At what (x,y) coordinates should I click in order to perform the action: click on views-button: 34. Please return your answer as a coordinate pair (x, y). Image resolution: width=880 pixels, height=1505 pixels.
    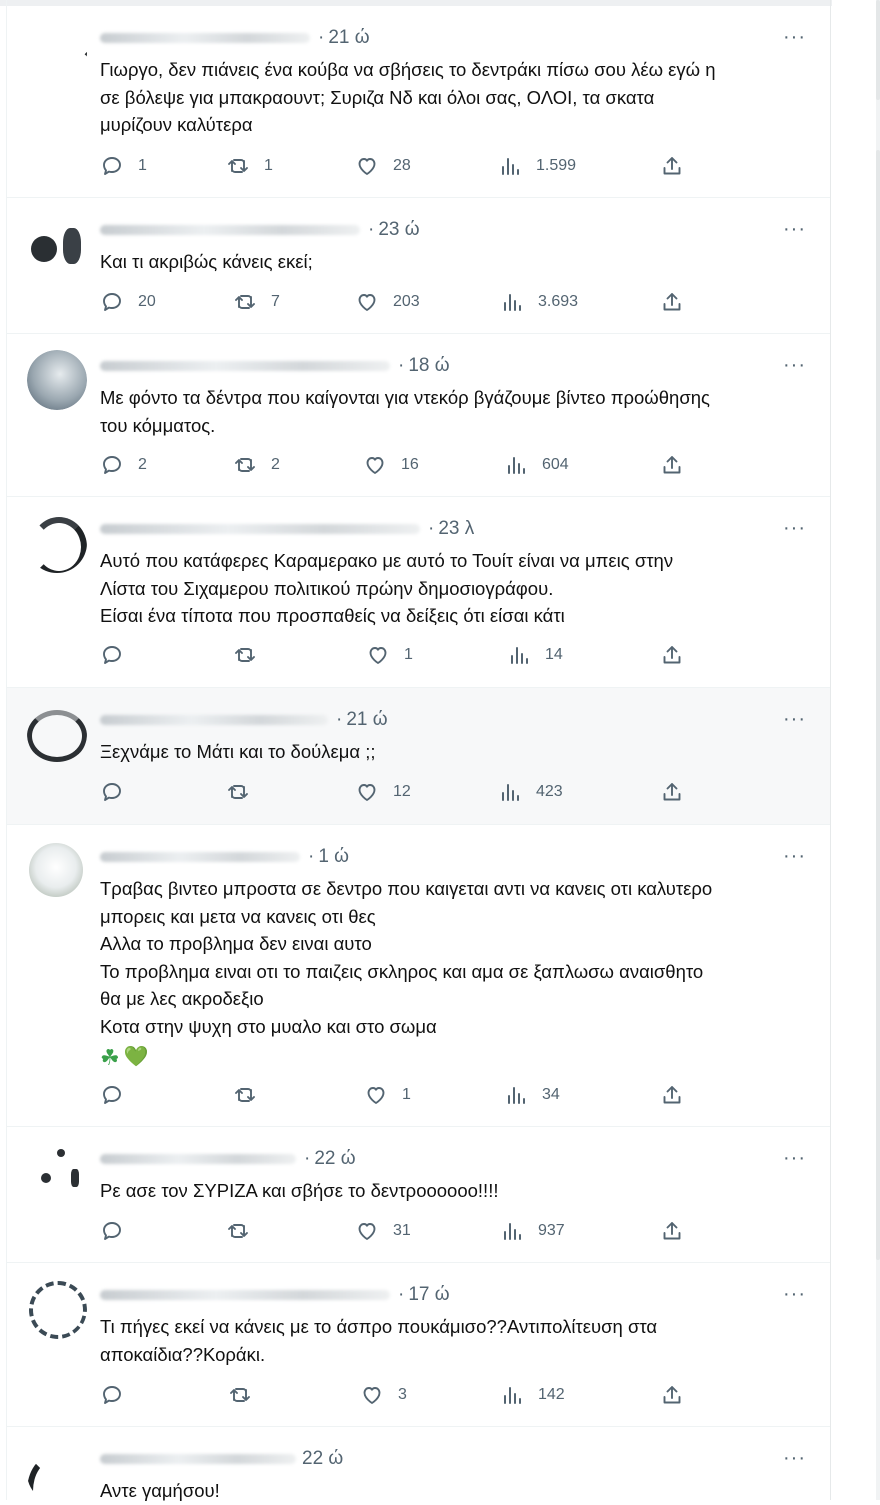
    Looking at the image, I should click on (532, 1095).